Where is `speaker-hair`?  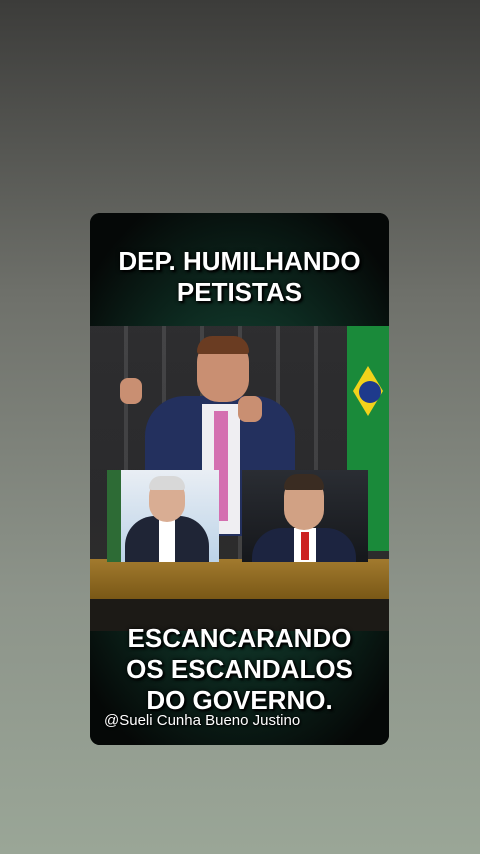 speaker-hair is located at coordinates (223, 345).